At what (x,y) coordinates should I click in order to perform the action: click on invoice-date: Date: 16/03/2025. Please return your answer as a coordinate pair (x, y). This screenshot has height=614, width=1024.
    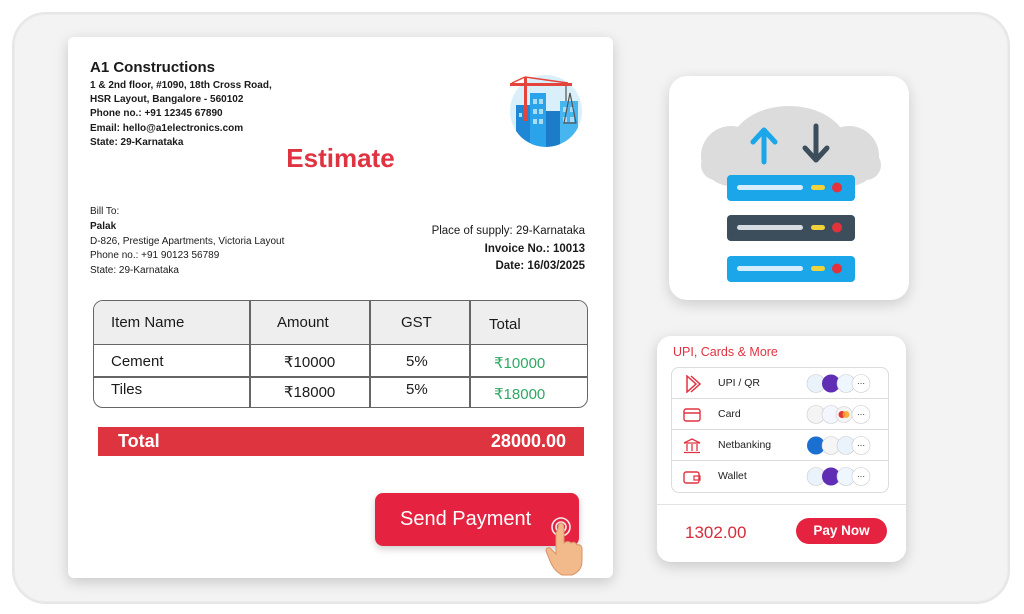
    Looking at the image, I should click on (540, 266).